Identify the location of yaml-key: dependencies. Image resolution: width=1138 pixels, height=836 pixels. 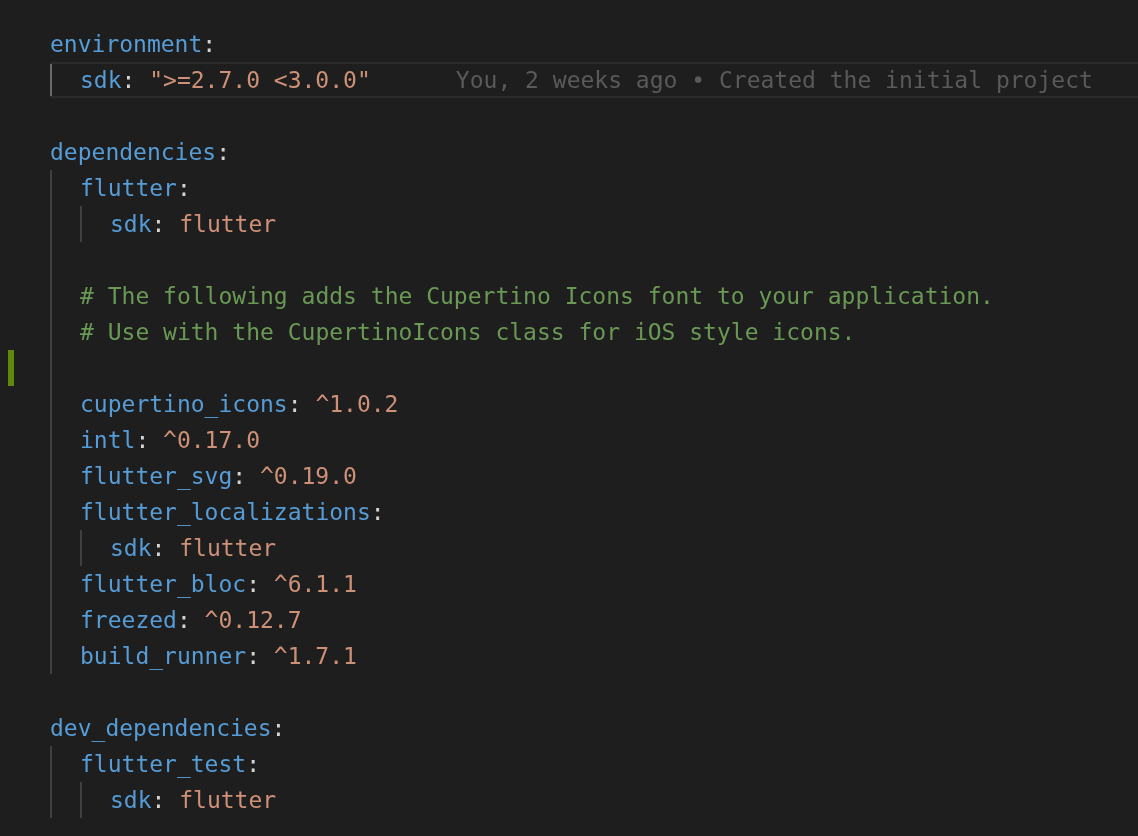
(133, 152).